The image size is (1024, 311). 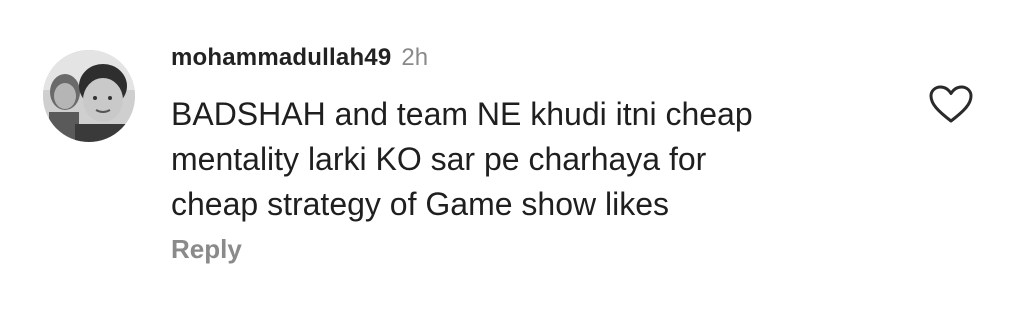 What do you see at coordinates (281, 58) in the screenshot?
I see `username-link: mohammadullah49` at bounding box center [281, 58].